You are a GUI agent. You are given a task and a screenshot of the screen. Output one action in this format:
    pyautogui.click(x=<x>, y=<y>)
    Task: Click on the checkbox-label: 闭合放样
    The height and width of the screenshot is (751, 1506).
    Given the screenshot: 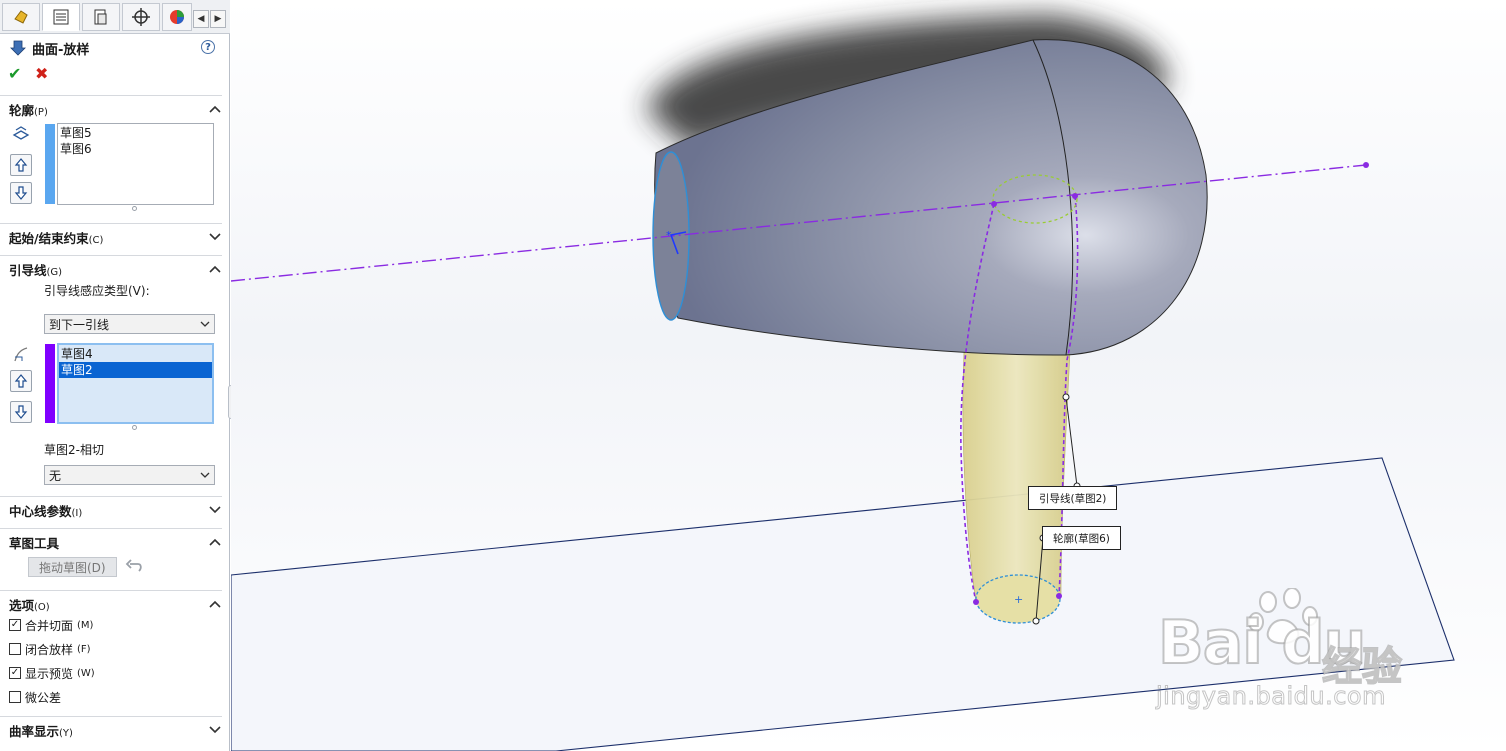 What is the action you would take?
    pyautogui.click(x=49, y=649)
    